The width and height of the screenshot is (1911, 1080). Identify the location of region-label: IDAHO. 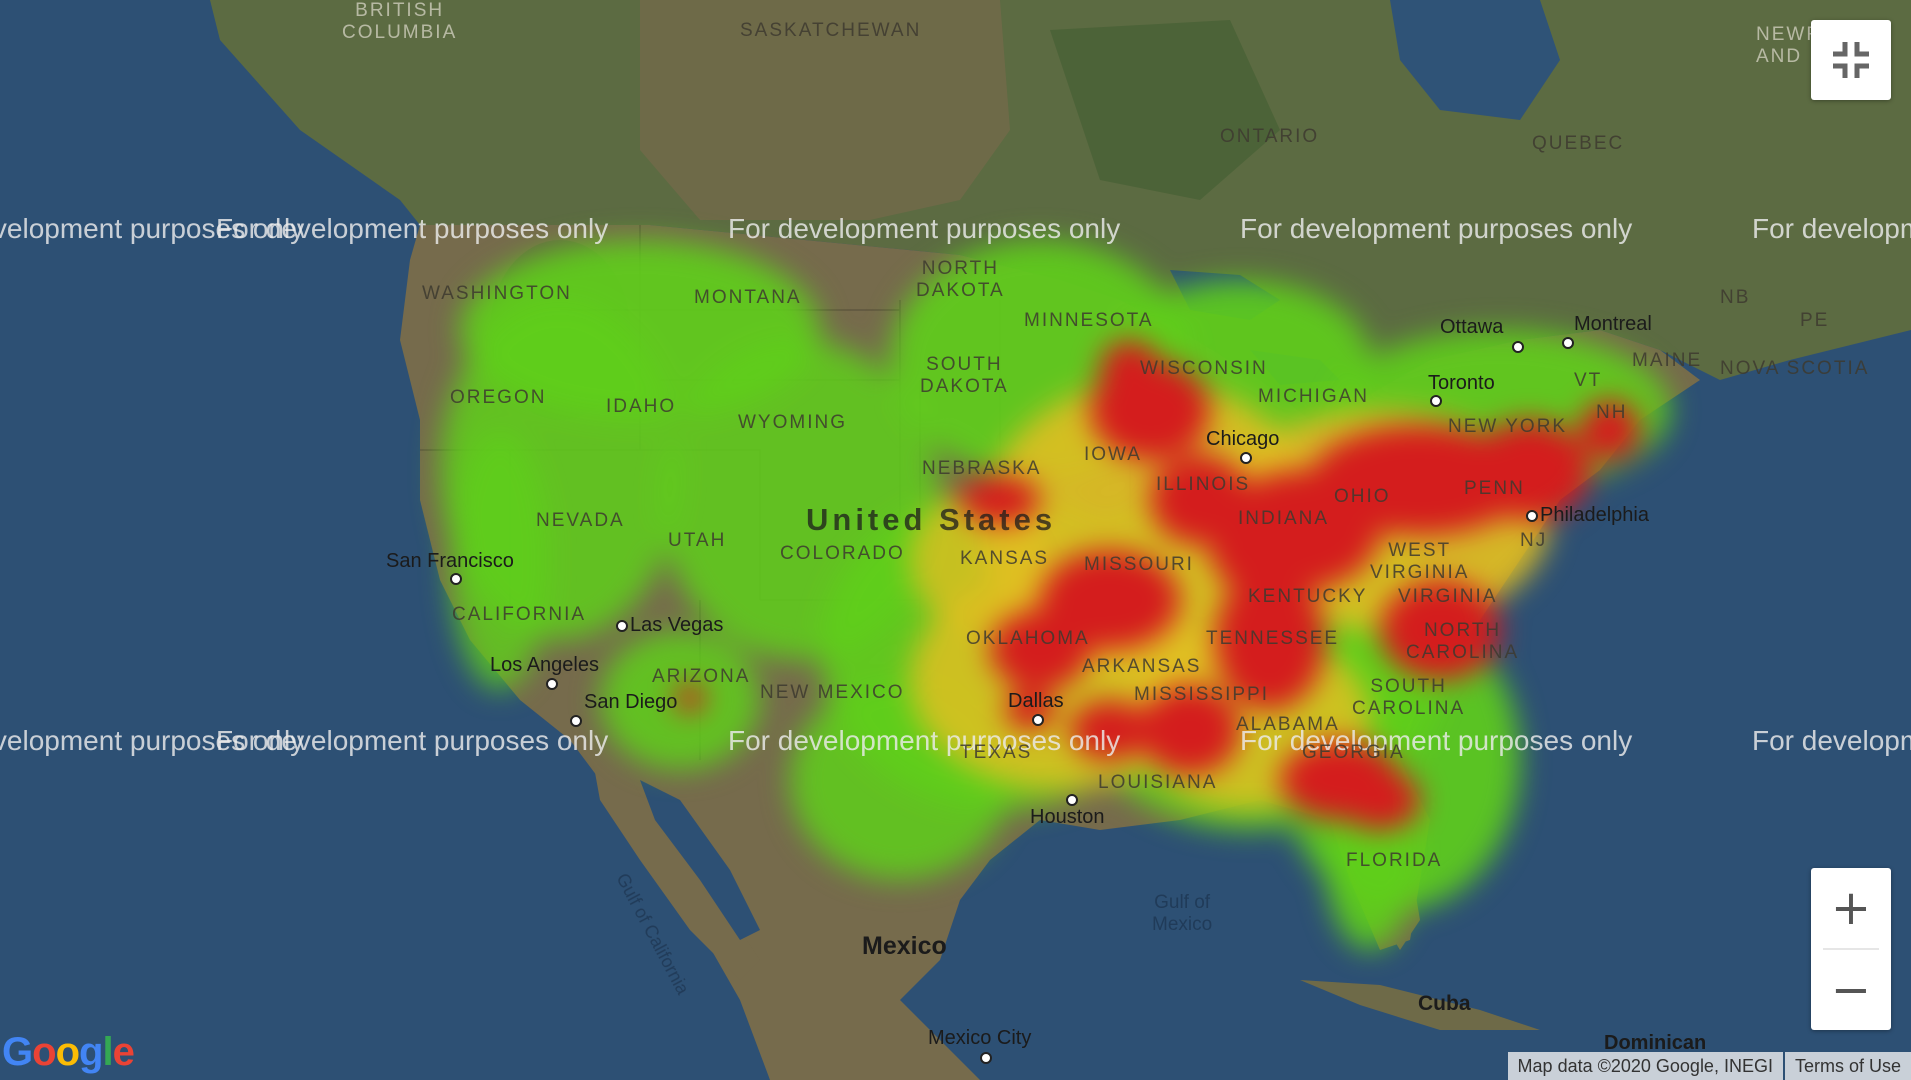
(641, 406).